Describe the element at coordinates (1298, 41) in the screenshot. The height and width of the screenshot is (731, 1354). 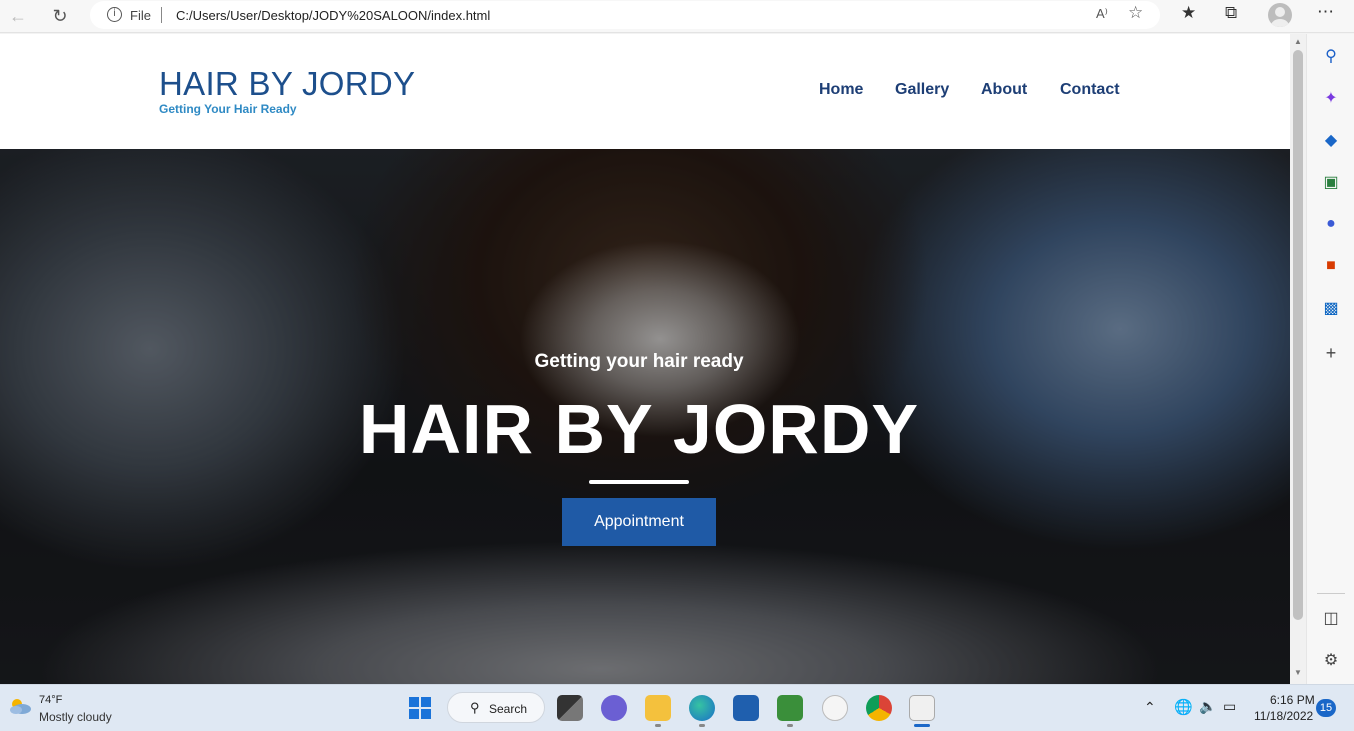
I see `scroll-up-icon: ▲` at that location.